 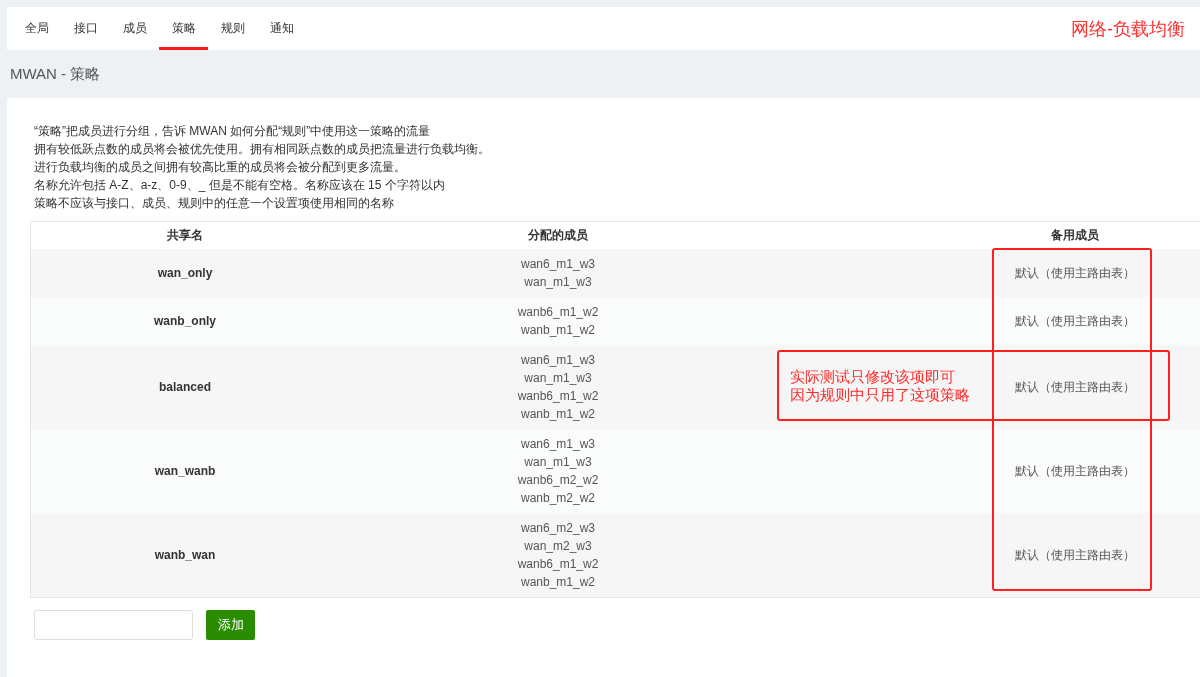 What do you see at coordinates (232, 28) in the screenshot?
I see `nav-tab: 规则` at bounding box center [232, 28].